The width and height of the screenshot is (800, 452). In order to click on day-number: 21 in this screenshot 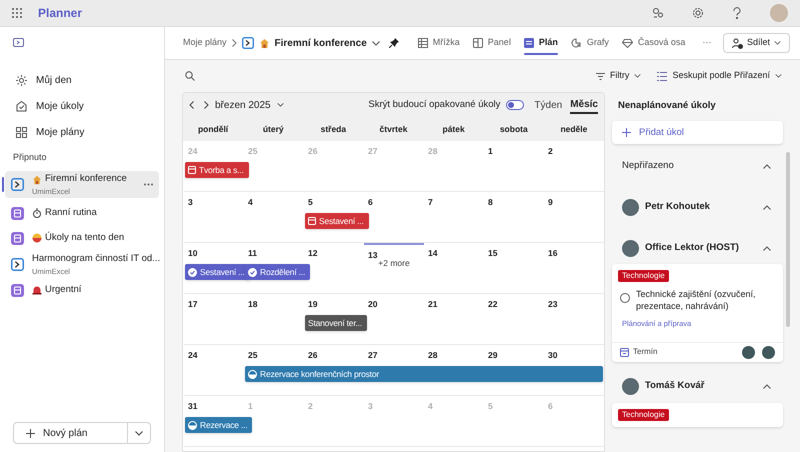, I will do `click(433, 304)`.